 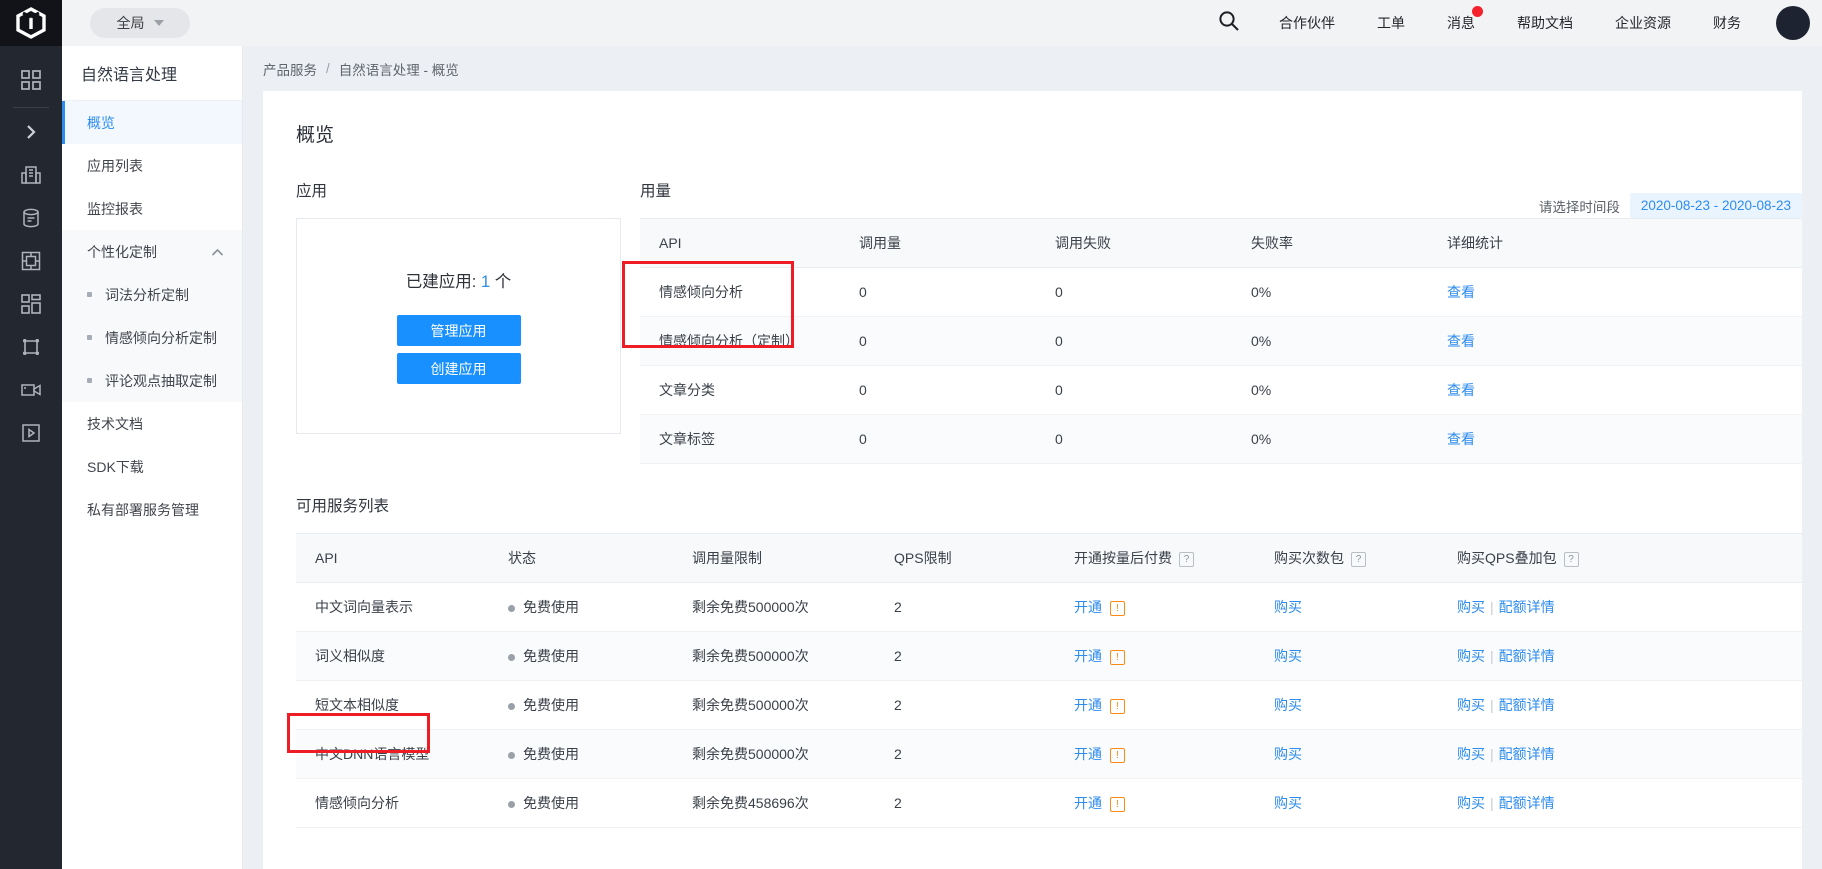 What do you see at coordinates (290, 69) in the screenshot?
I see `breadcrumb-root: 产品服务` at bounding box center [290, 69].